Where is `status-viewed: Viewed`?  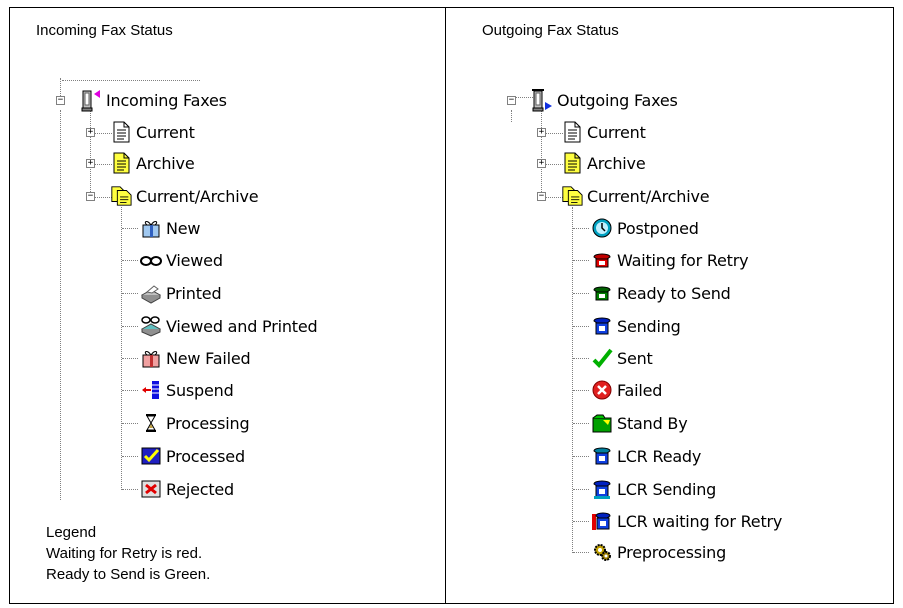
status-viewed: Viewed is located at coordinates (181, 260).